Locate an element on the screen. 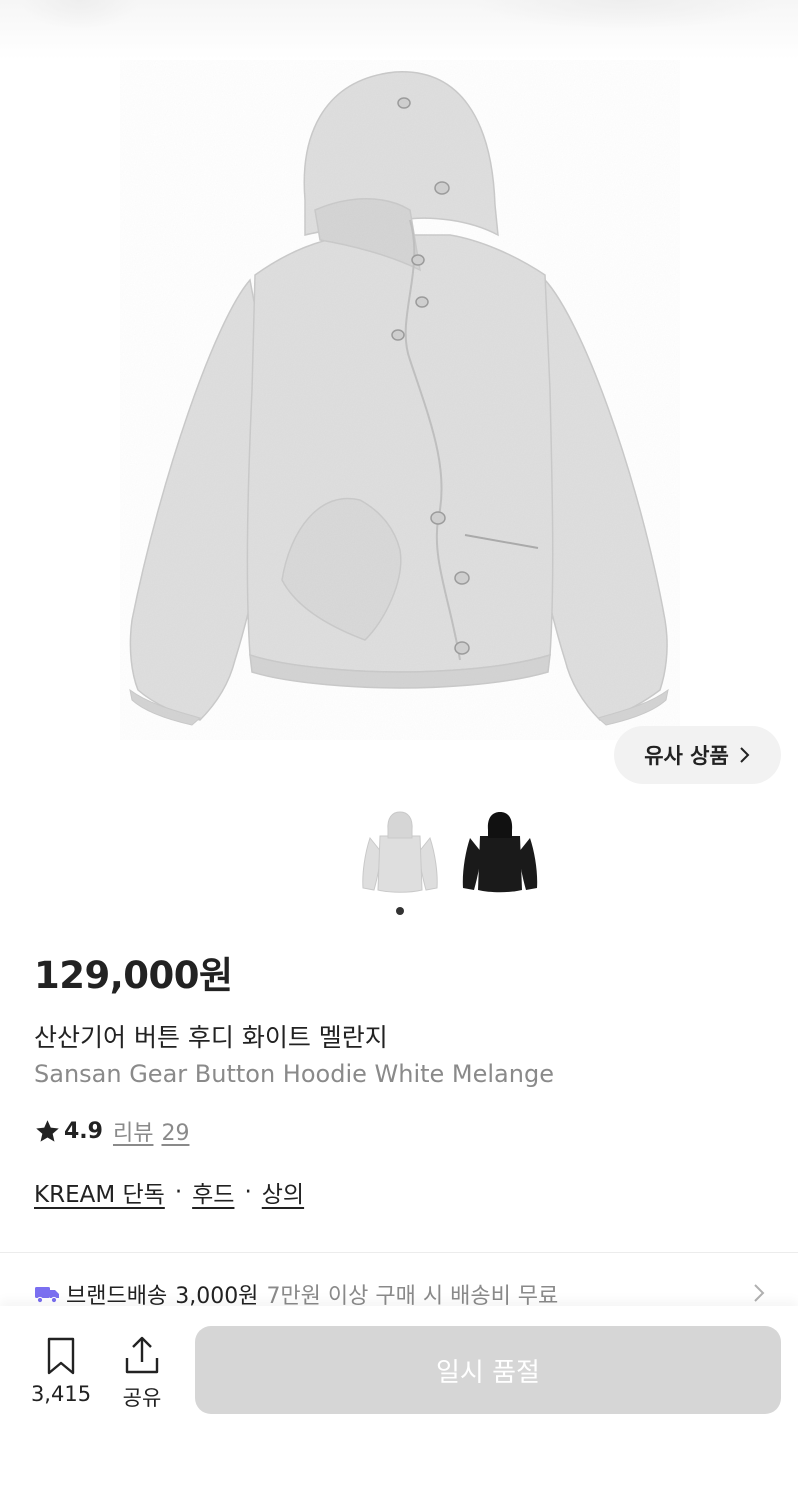 The width and height of the screenshot is (798, 1500). tag-top: 상의 is located at coordinates (283, 1192).